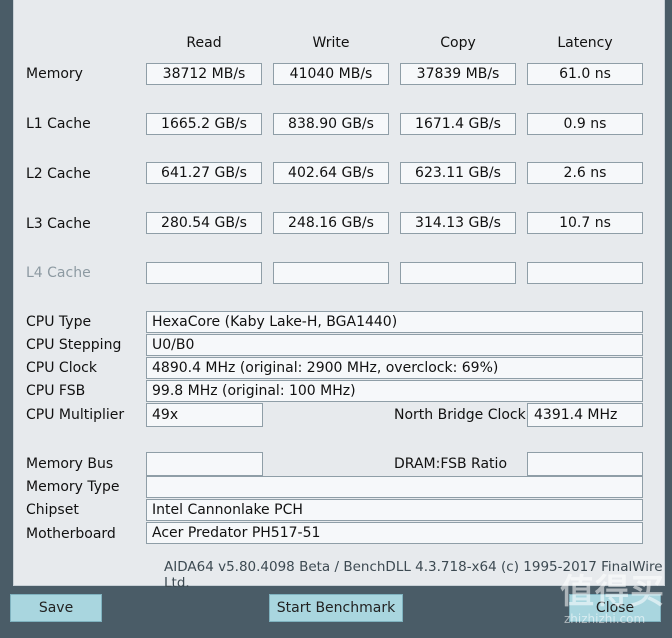  What do you see at coordinates (204, 173) in the screenshot?
I see `l2-read-value: 641.27 GB/s` at bounding box center [204, 173].